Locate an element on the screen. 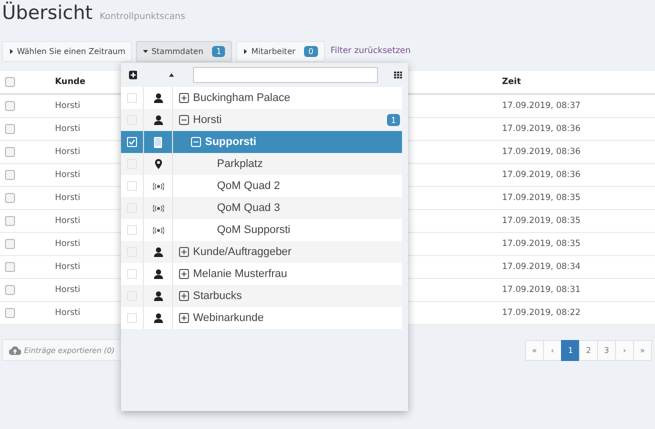 This screenshot has width=655, height=429. reset-filter-link: Filter zurücksetzen is located at coordinates (370, 51).